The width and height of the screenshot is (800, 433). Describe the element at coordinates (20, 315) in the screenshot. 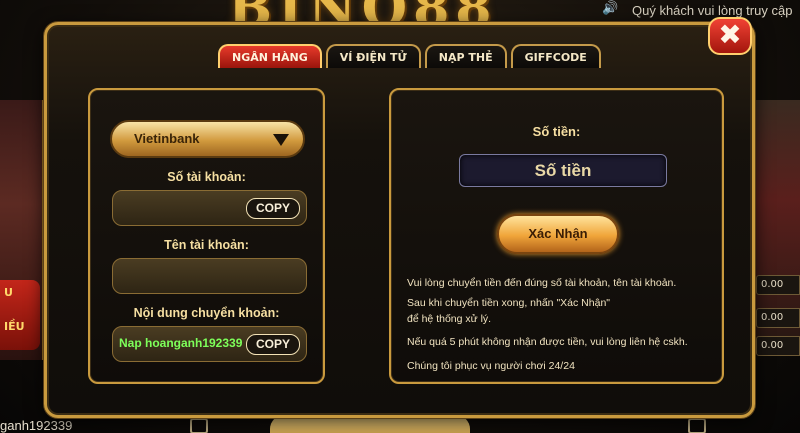

I see `left-event-badge: U IỀU` at that location.